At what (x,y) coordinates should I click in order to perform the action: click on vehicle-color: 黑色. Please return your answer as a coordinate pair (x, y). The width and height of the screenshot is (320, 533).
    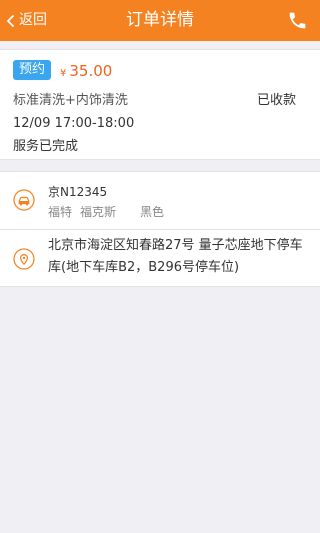
    Looking at the image, I should click on (152, 212).